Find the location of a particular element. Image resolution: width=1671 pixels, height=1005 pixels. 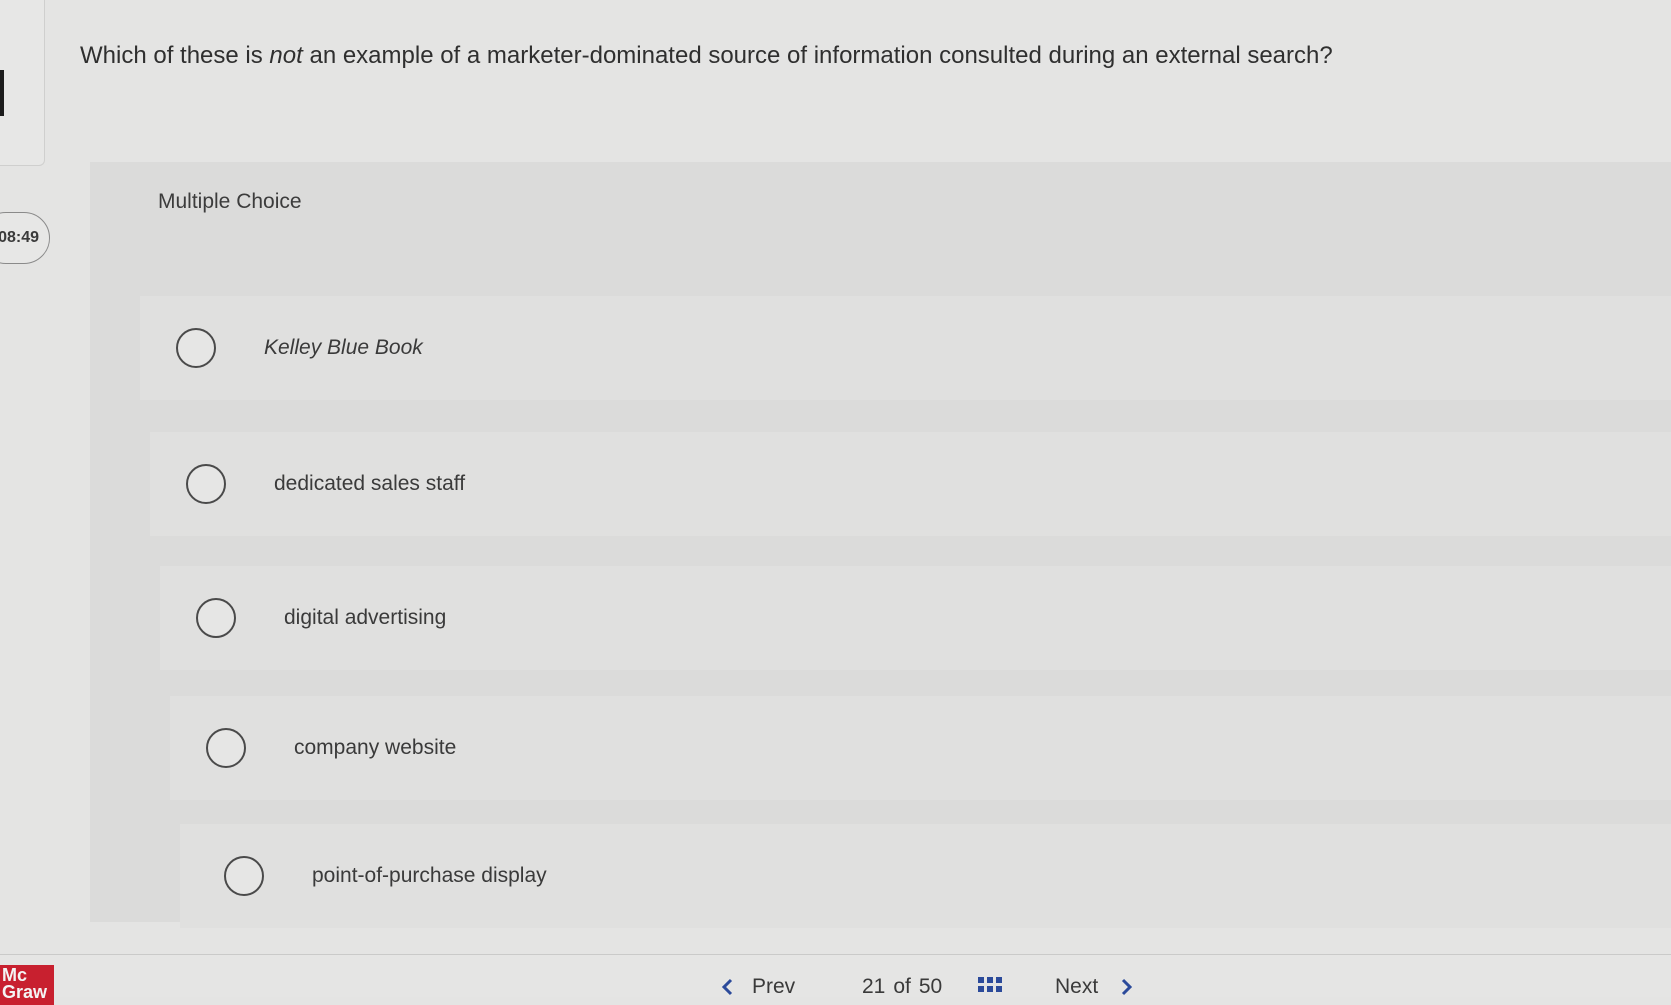

option-label: Kelley Blue Book is located at coordinates (343, 347).